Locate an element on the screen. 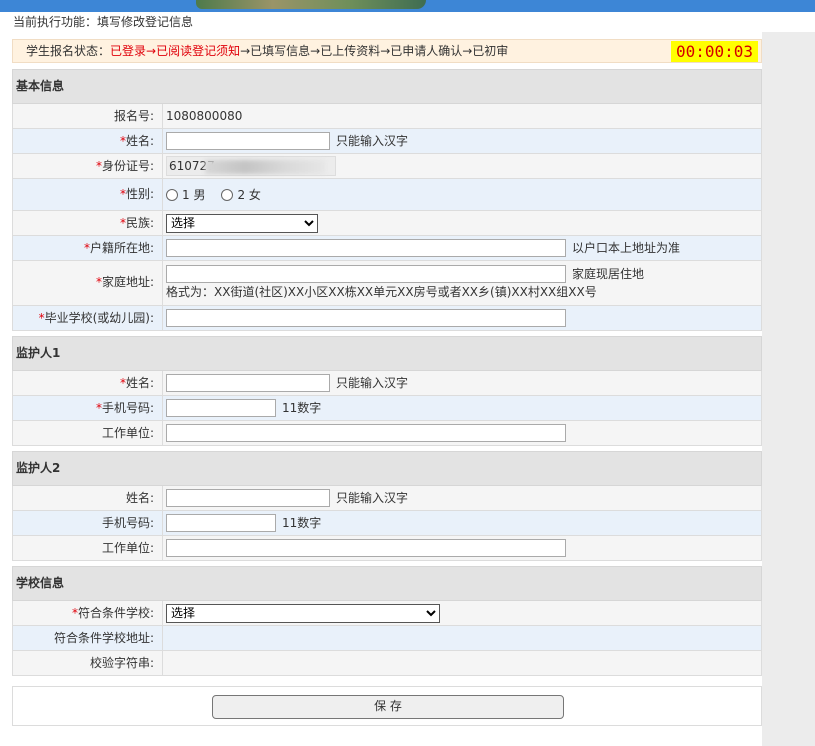 The width and height of the screenshot is (815, 746). save-button: 保 存 is located at coordinates (388, 707).